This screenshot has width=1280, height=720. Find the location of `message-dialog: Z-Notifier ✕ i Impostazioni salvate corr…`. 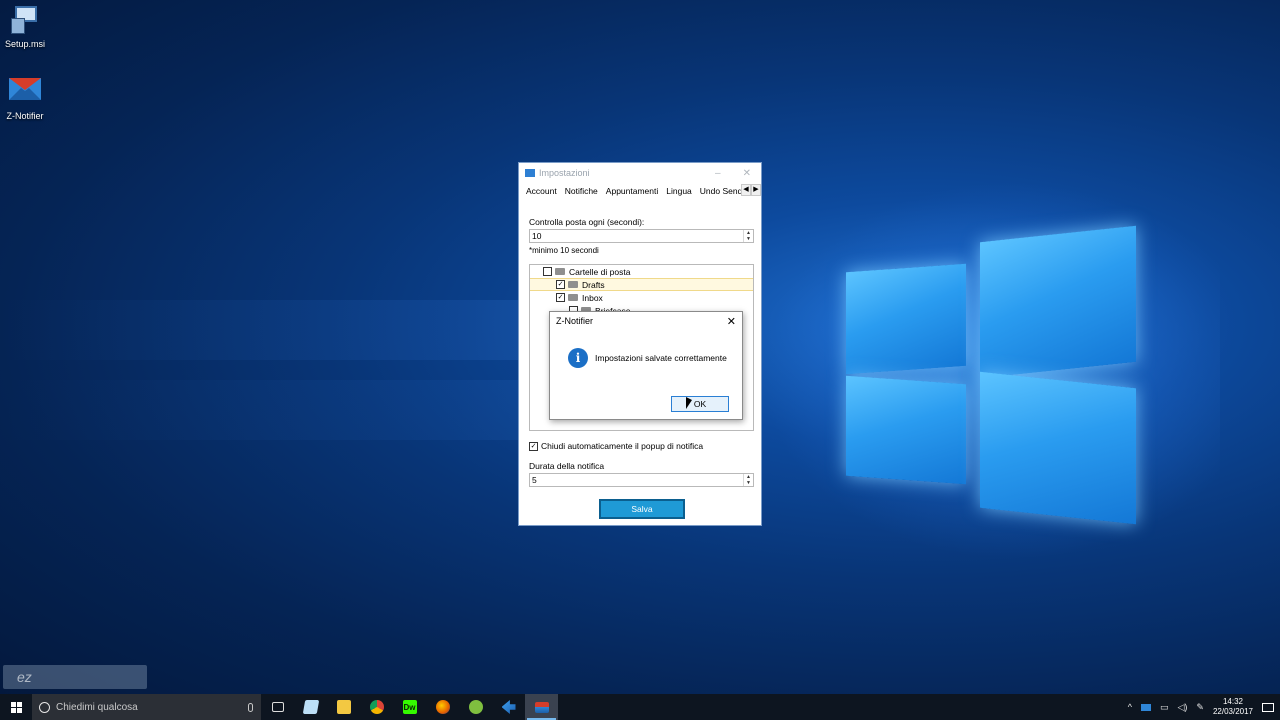

message-dialog: Z-Notifier ✕ i Impostazioni salvate corr… is located at coordinates (646, 365).